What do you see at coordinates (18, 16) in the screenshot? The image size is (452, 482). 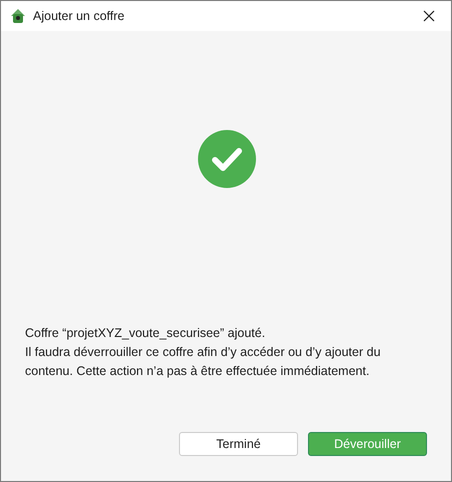 I see `app-icon` at bounding box center [18, 16].